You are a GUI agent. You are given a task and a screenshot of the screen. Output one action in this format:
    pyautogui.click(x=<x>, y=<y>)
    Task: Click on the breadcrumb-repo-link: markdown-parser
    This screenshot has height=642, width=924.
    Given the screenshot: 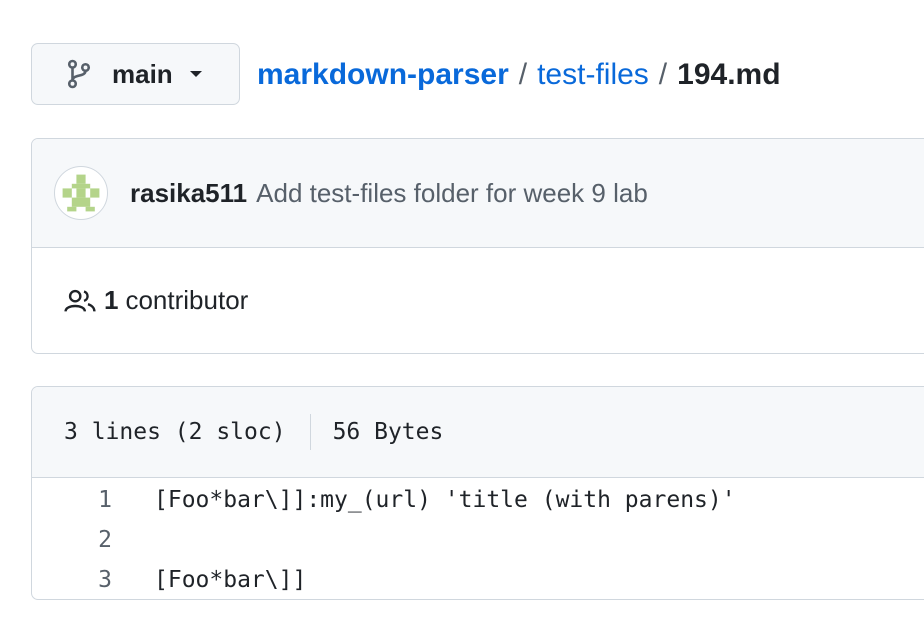 What is the action you would take?
    pyautogui.click(x=383, y=75)
    